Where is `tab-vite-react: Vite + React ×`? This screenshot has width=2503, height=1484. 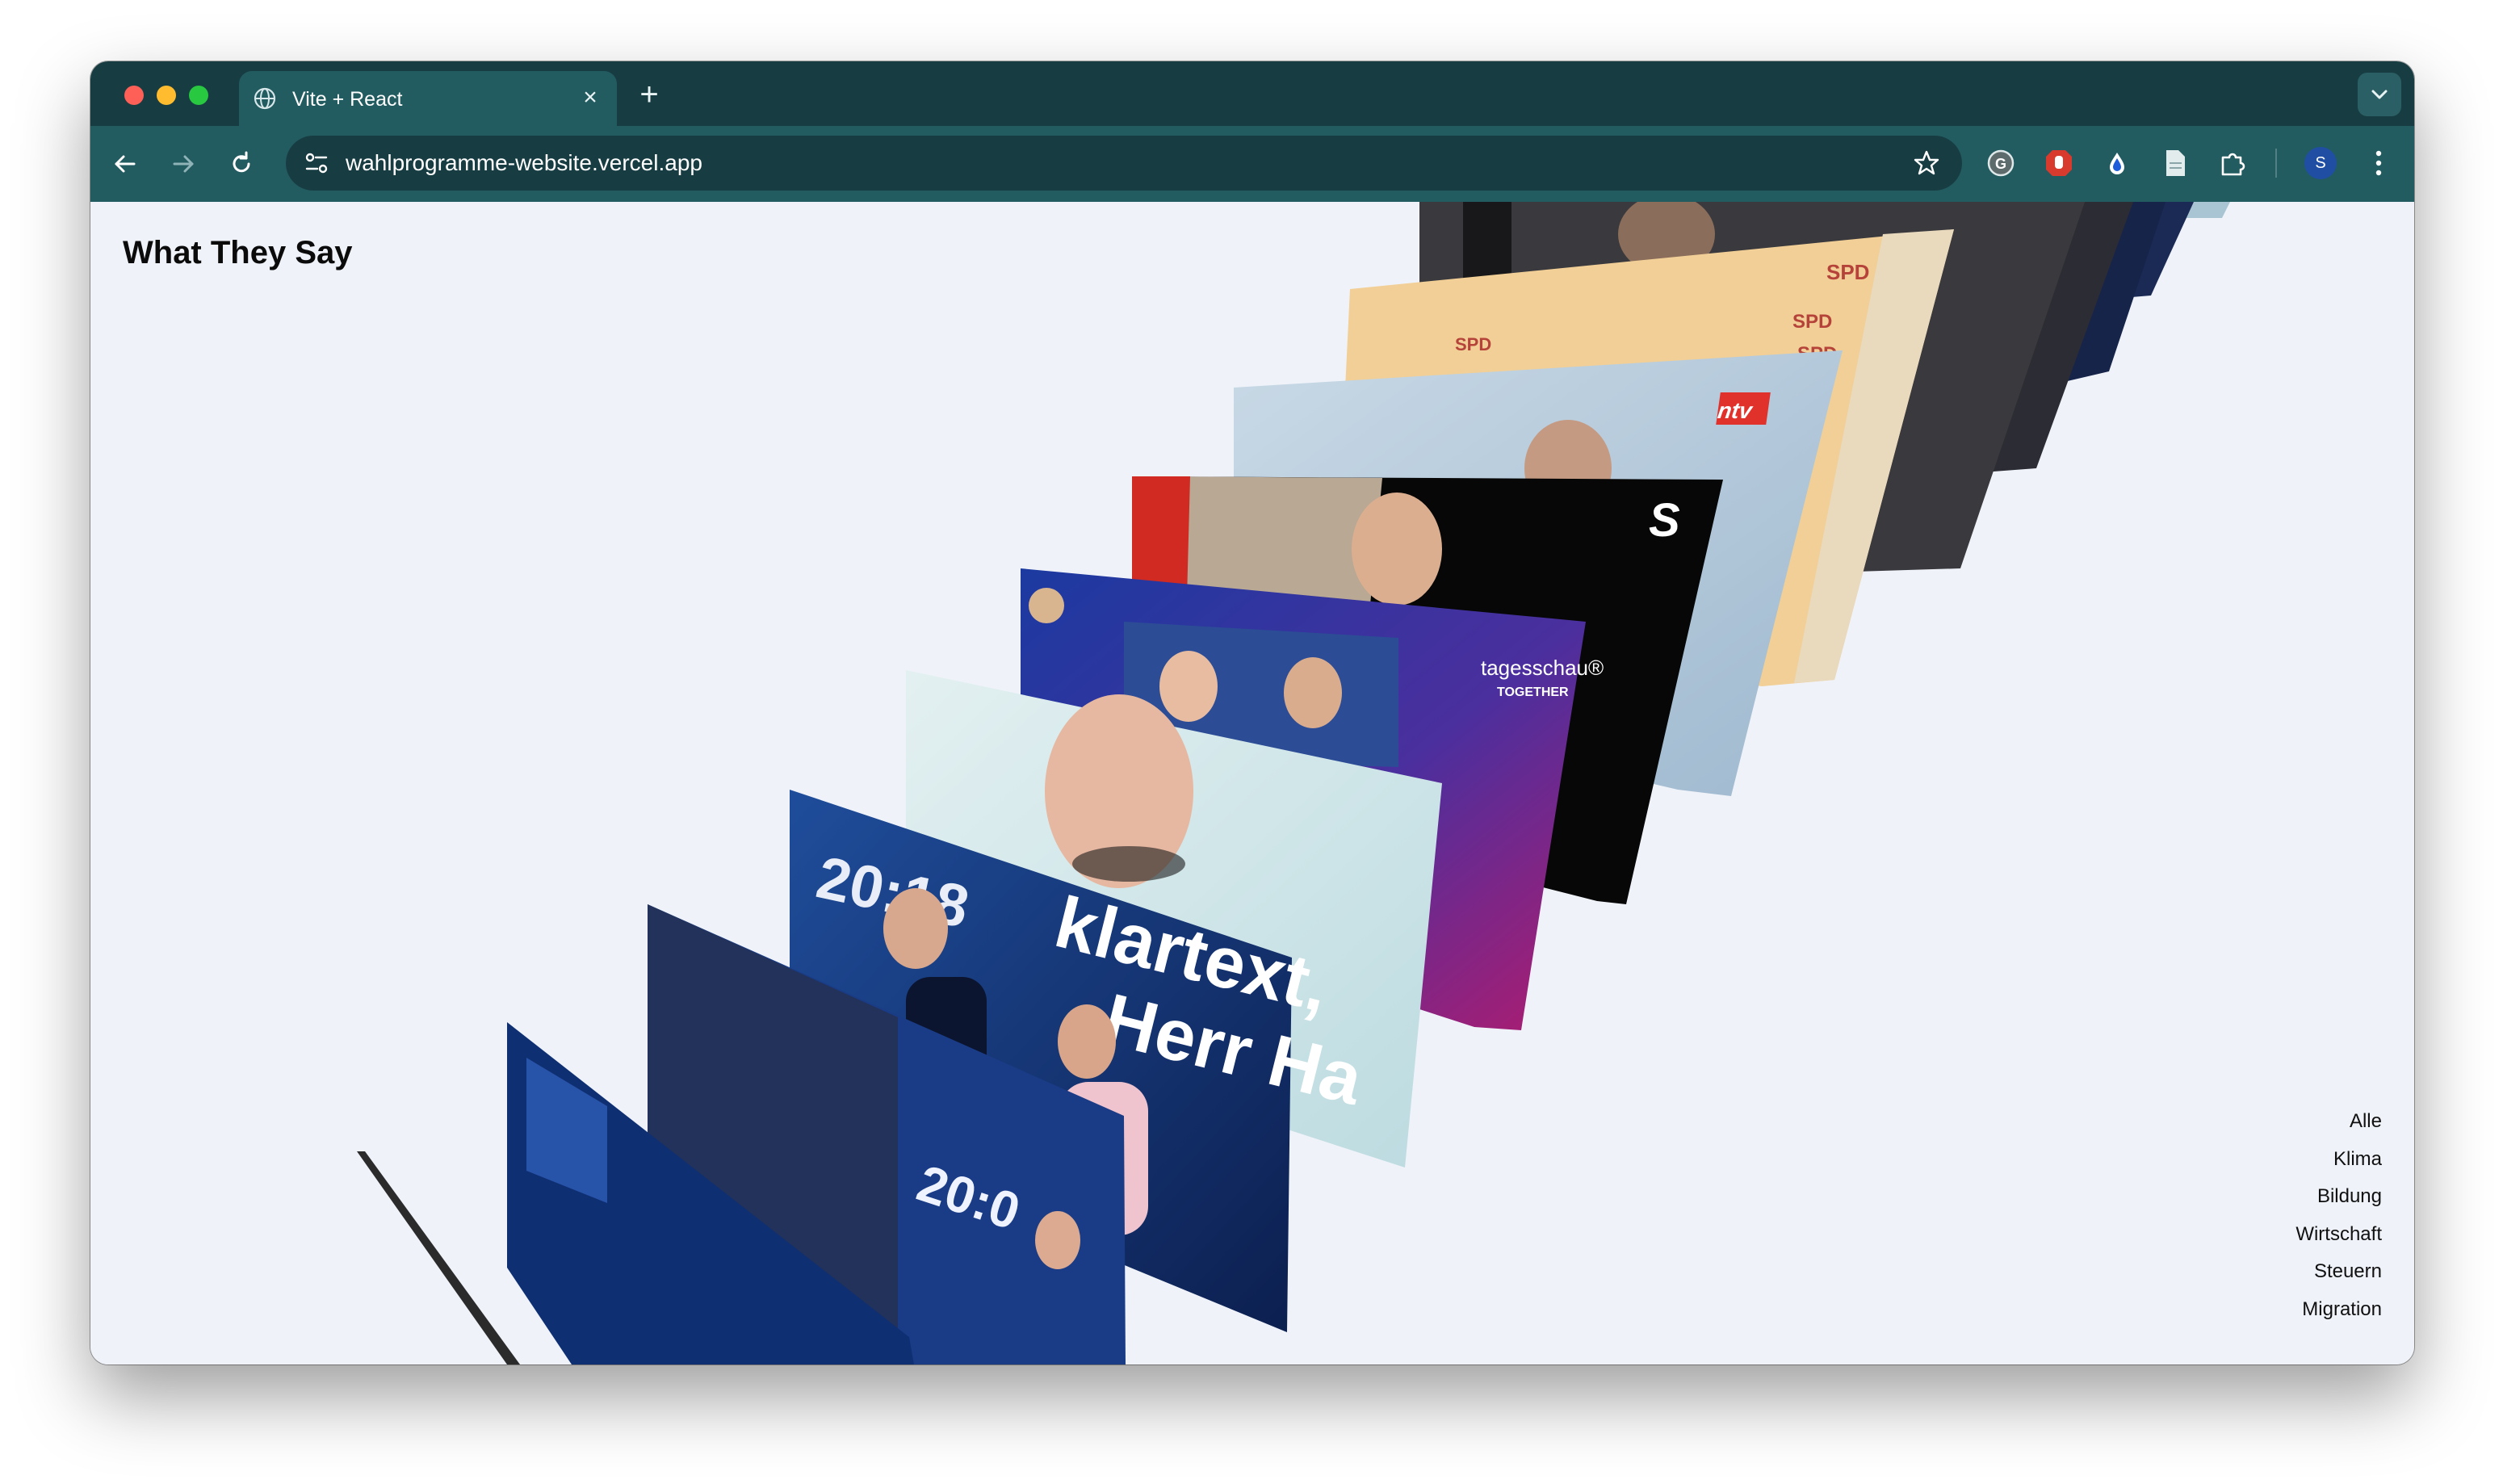 tab-vite-react: Vite + React × is located at coordinates (428, 98).